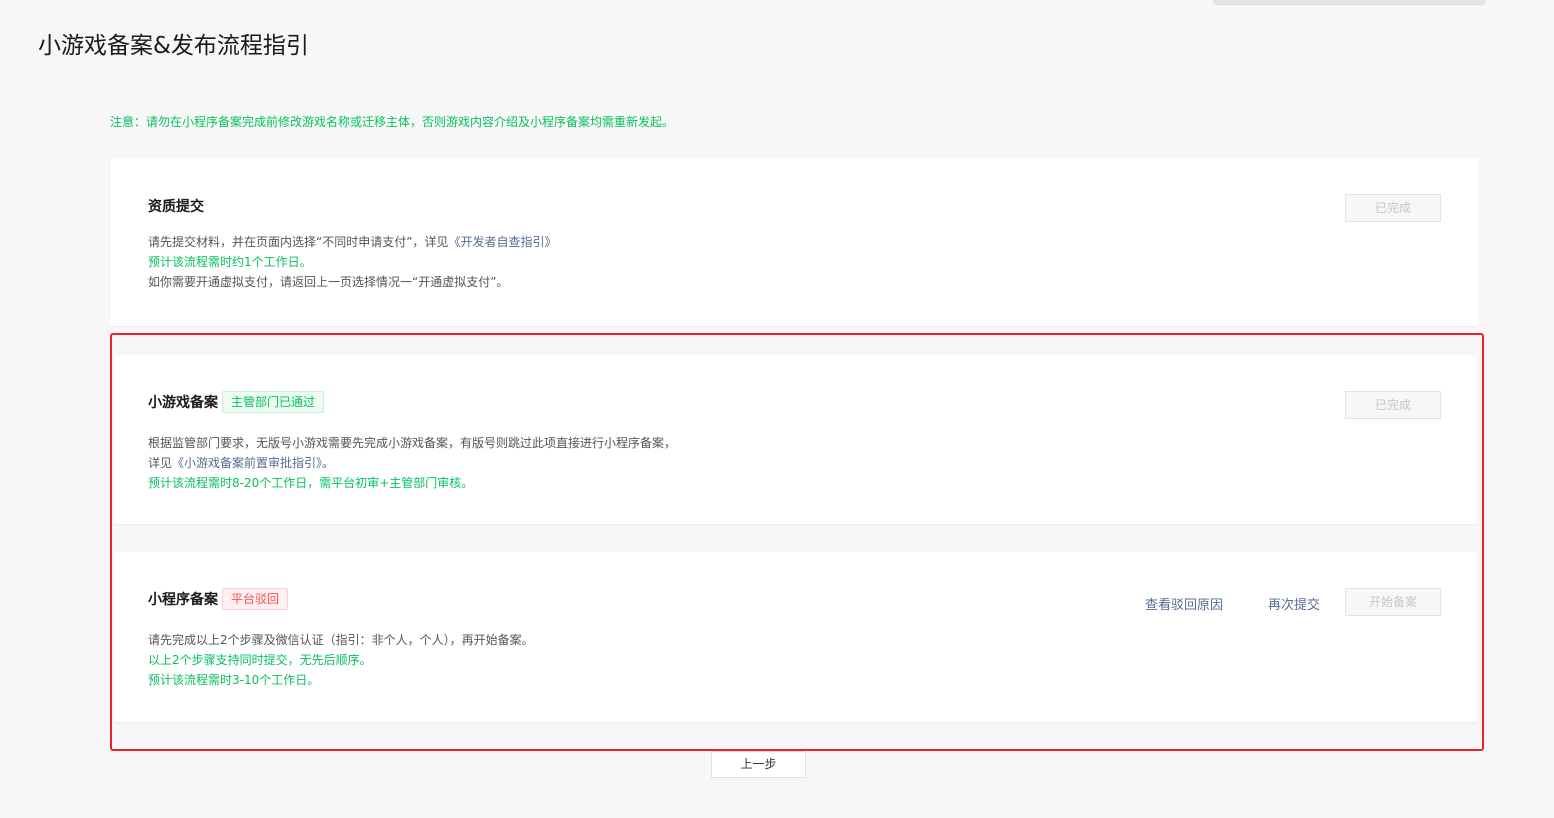 This screenshot has width=1554, height=818. Describe the element at coordinates (328, 463) in the screenshot. I see `desc-text: 。` at that location.